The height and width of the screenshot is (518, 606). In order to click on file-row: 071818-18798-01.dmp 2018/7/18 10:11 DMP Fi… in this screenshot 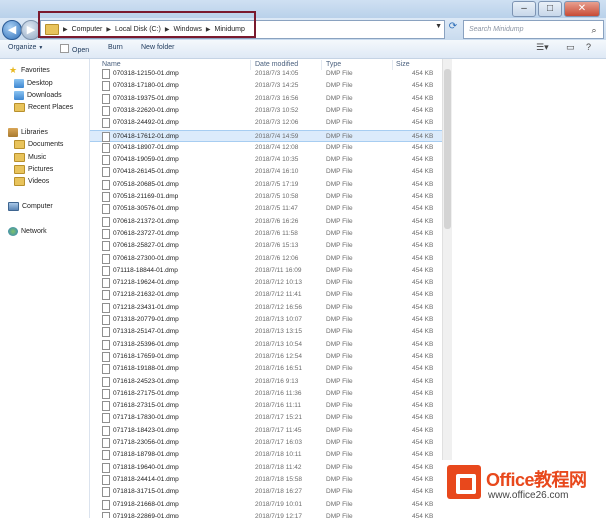, I will do `click(266, 455)`.